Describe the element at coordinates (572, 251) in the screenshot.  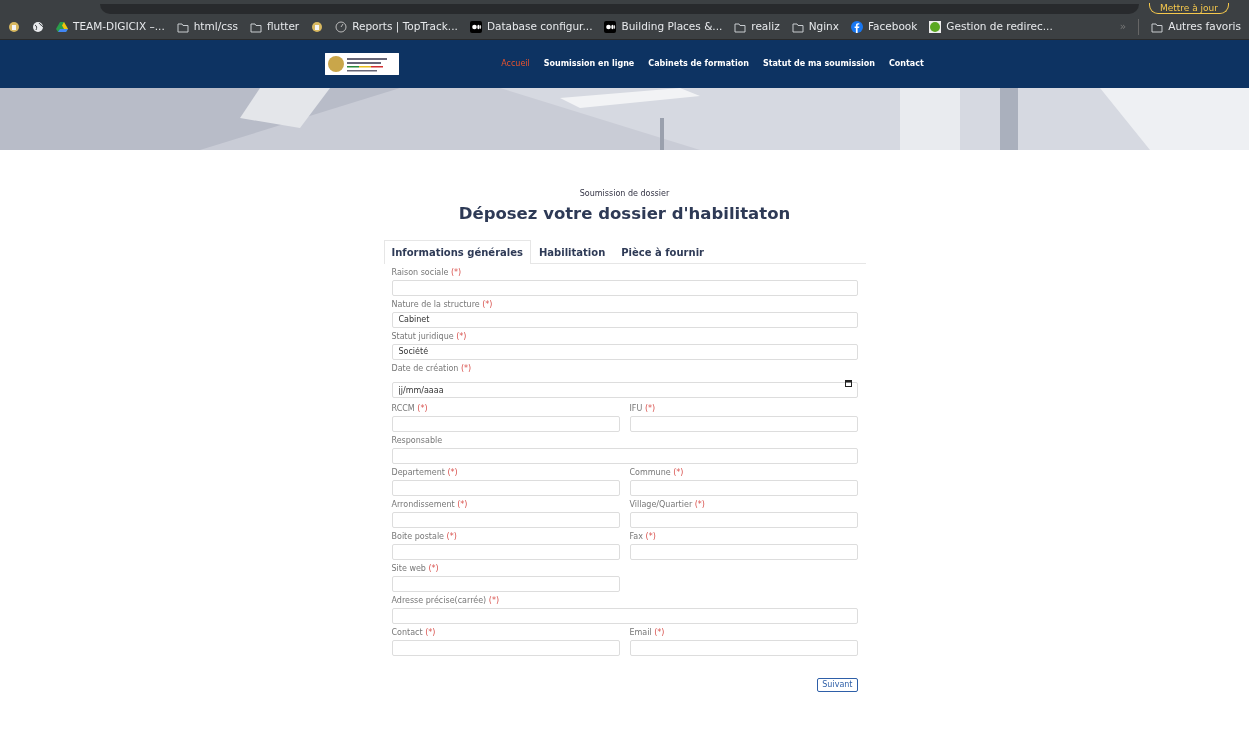
I see `tab: Habilitation` at that location.